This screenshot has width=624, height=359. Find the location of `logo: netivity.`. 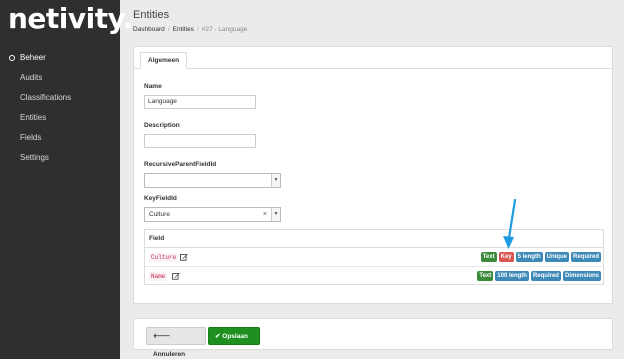

logo: netivity. is located at coordinates (70, 18).